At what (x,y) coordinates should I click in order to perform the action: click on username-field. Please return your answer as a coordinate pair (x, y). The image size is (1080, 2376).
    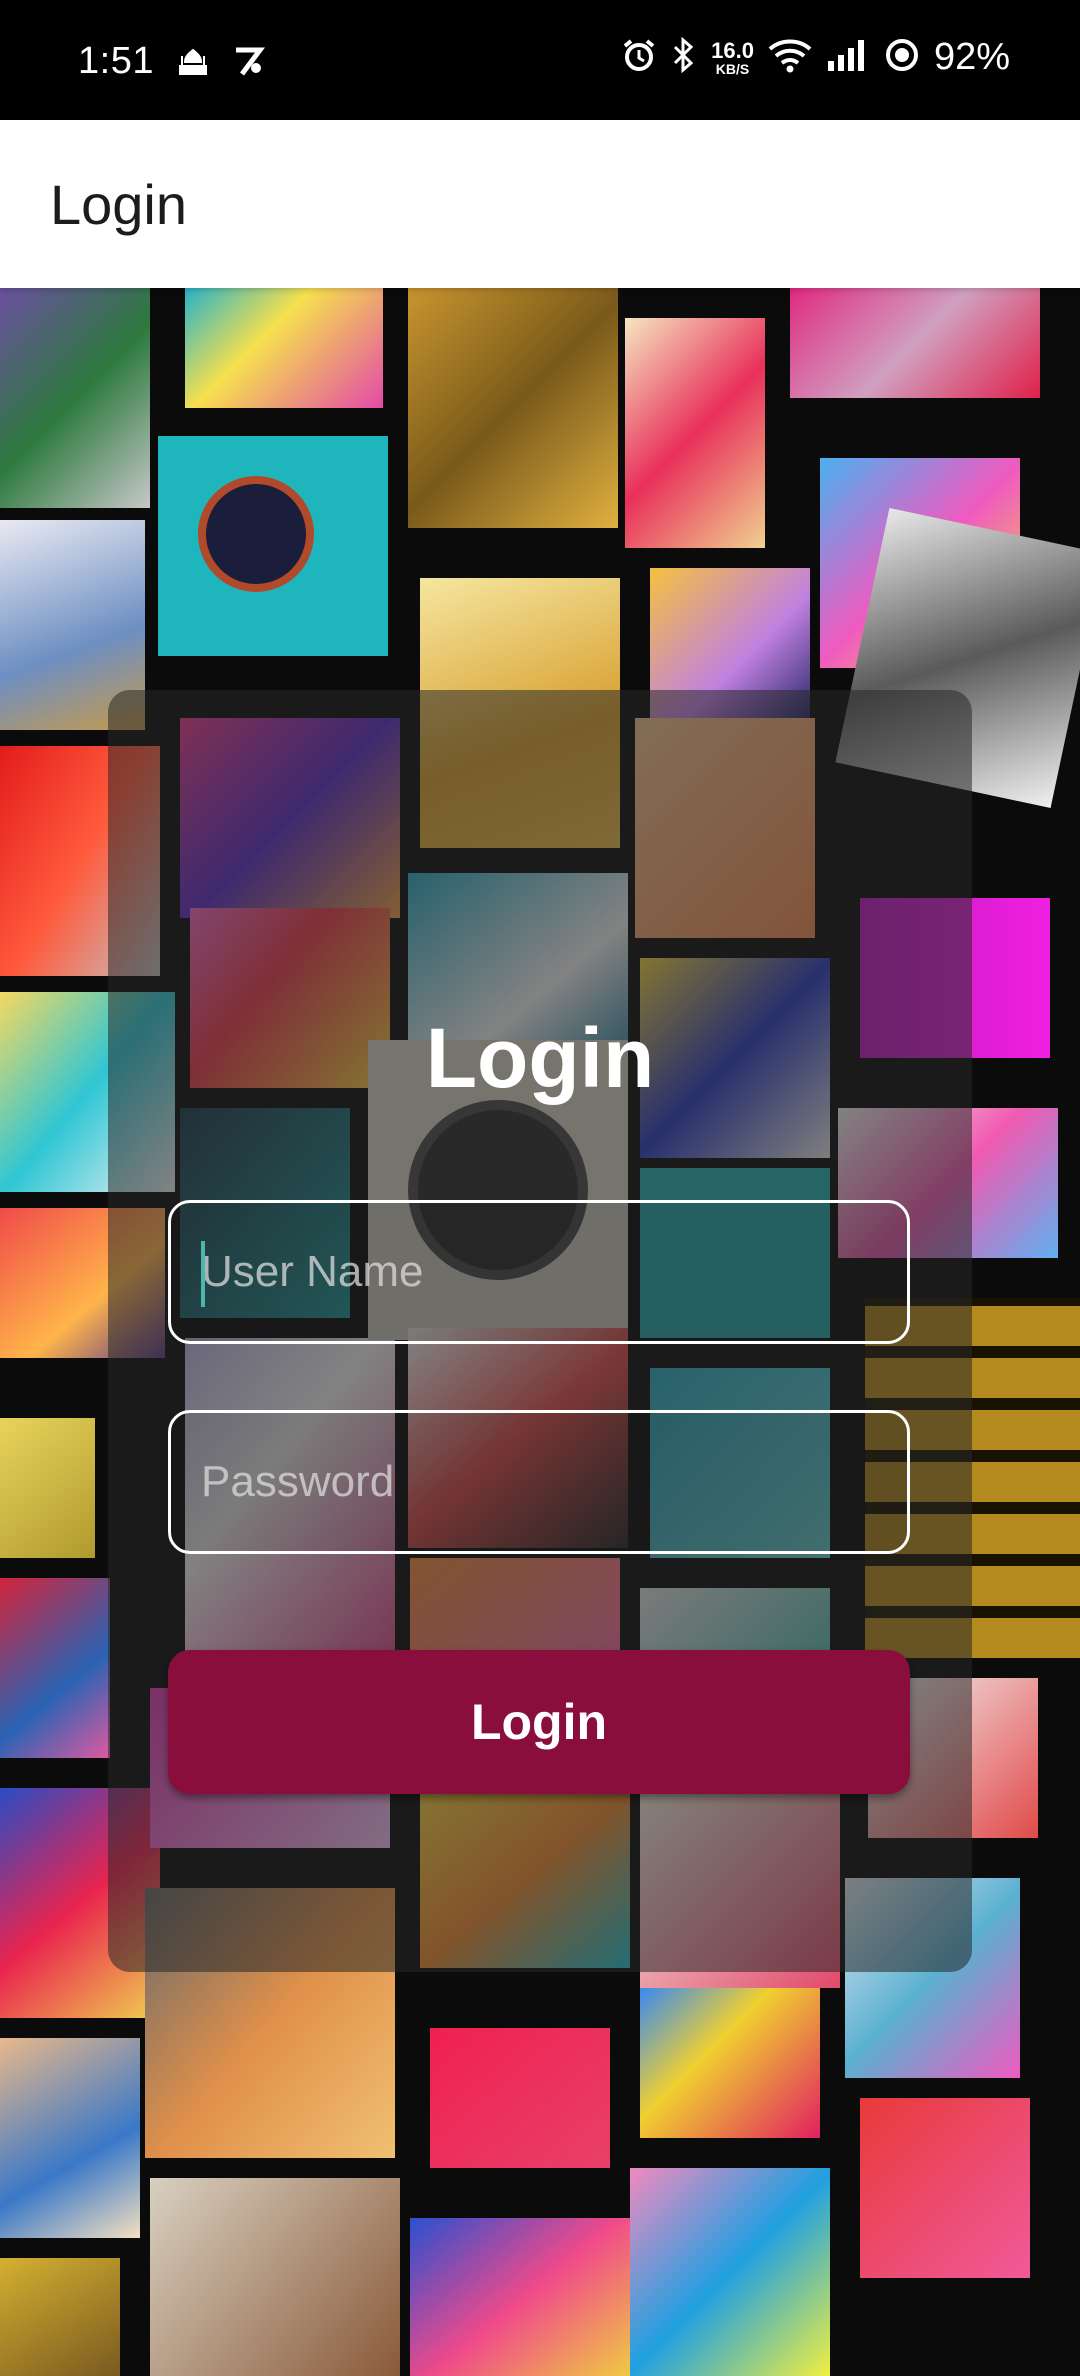
    Looking at the image, I should click on (539, 1272).